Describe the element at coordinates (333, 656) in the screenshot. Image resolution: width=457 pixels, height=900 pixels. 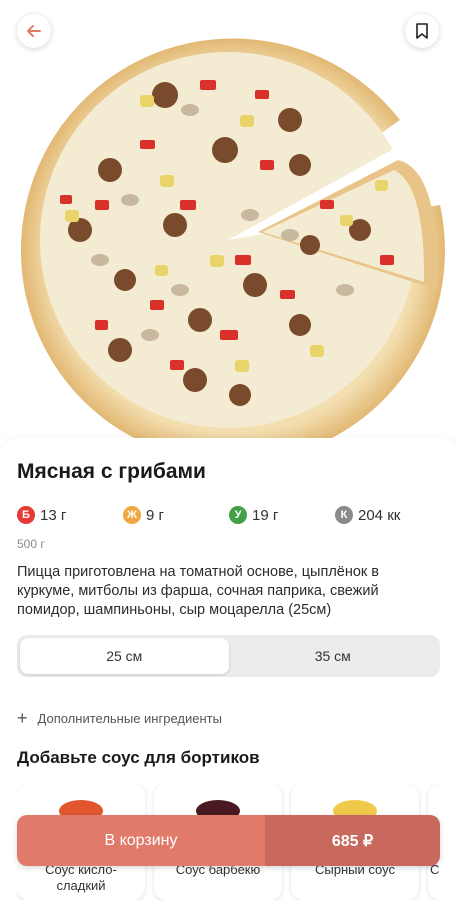
I see `size-option-35: 35 см` at that location.